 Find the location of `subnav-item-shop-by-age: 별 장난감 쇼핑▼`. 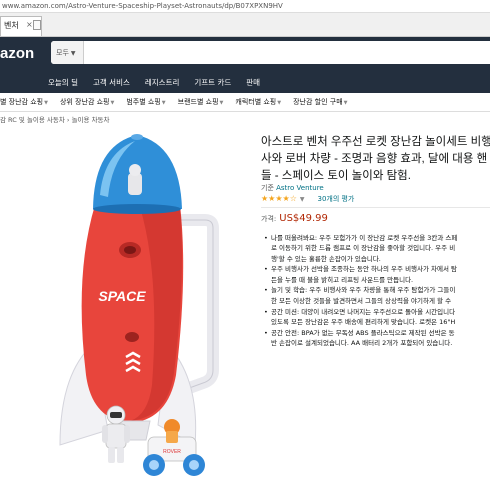

subnav-item-shop-by-age: 별 장난감 쇼핑▼ is located at coordinates (26, 102).